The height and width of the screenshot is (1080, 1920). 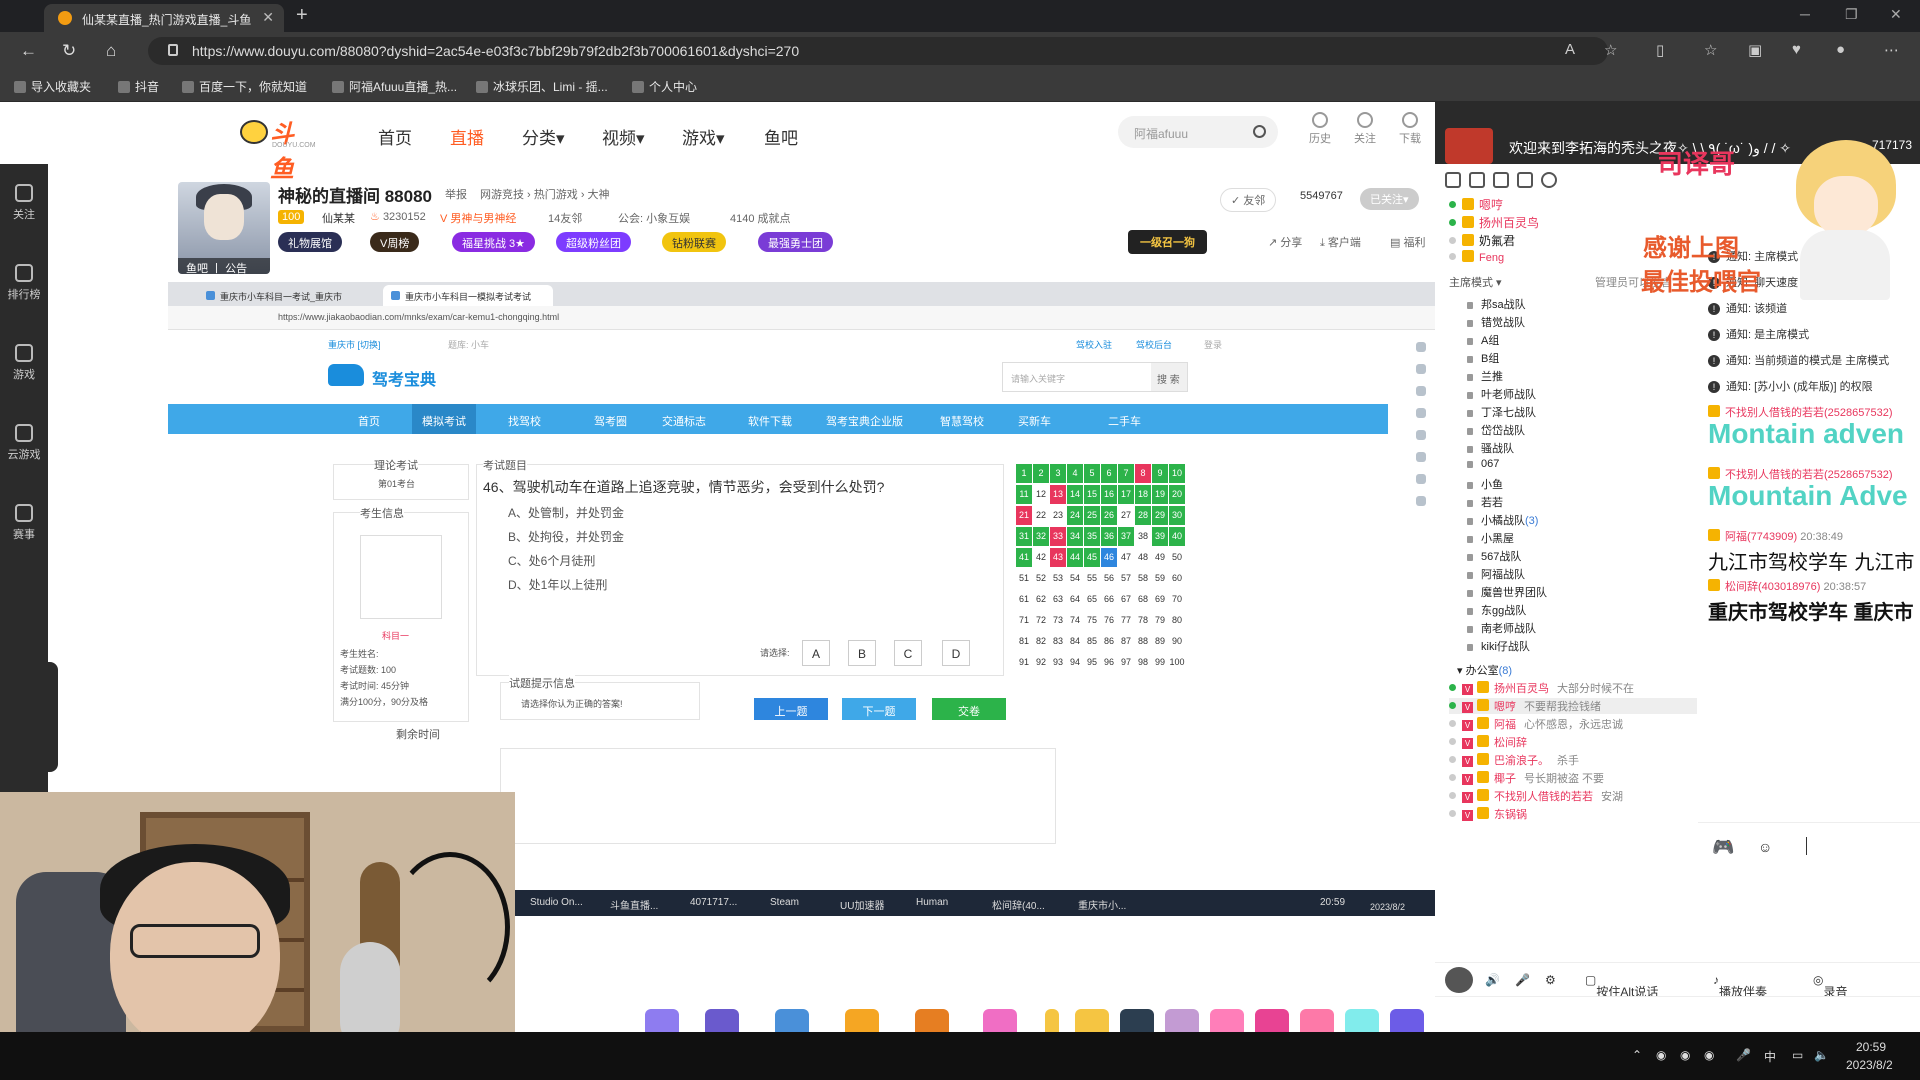 I want to click on back-icon: ←, so click(x=28, y=51).